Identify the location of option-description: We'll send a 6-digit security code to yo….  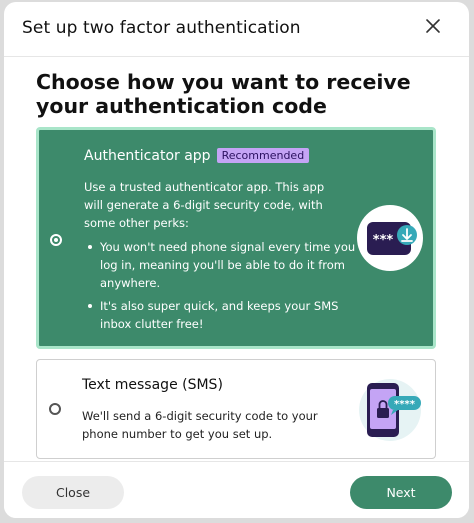
(200, 425).